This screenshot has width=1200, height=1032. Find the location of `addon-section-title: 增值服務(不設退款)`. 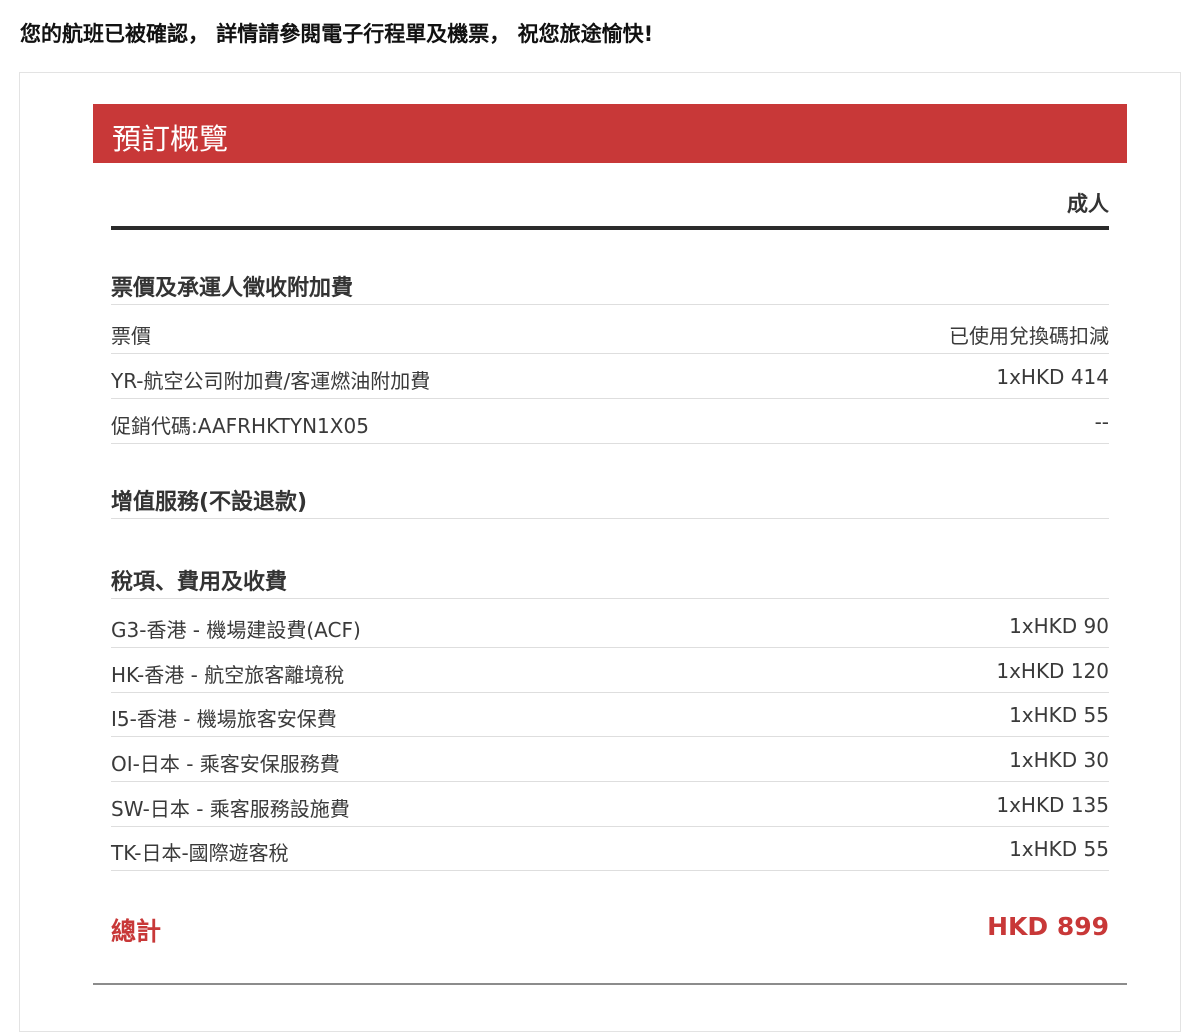

addon-section-title: 增值服務(不設退款) is located at coordinates (610, 501).